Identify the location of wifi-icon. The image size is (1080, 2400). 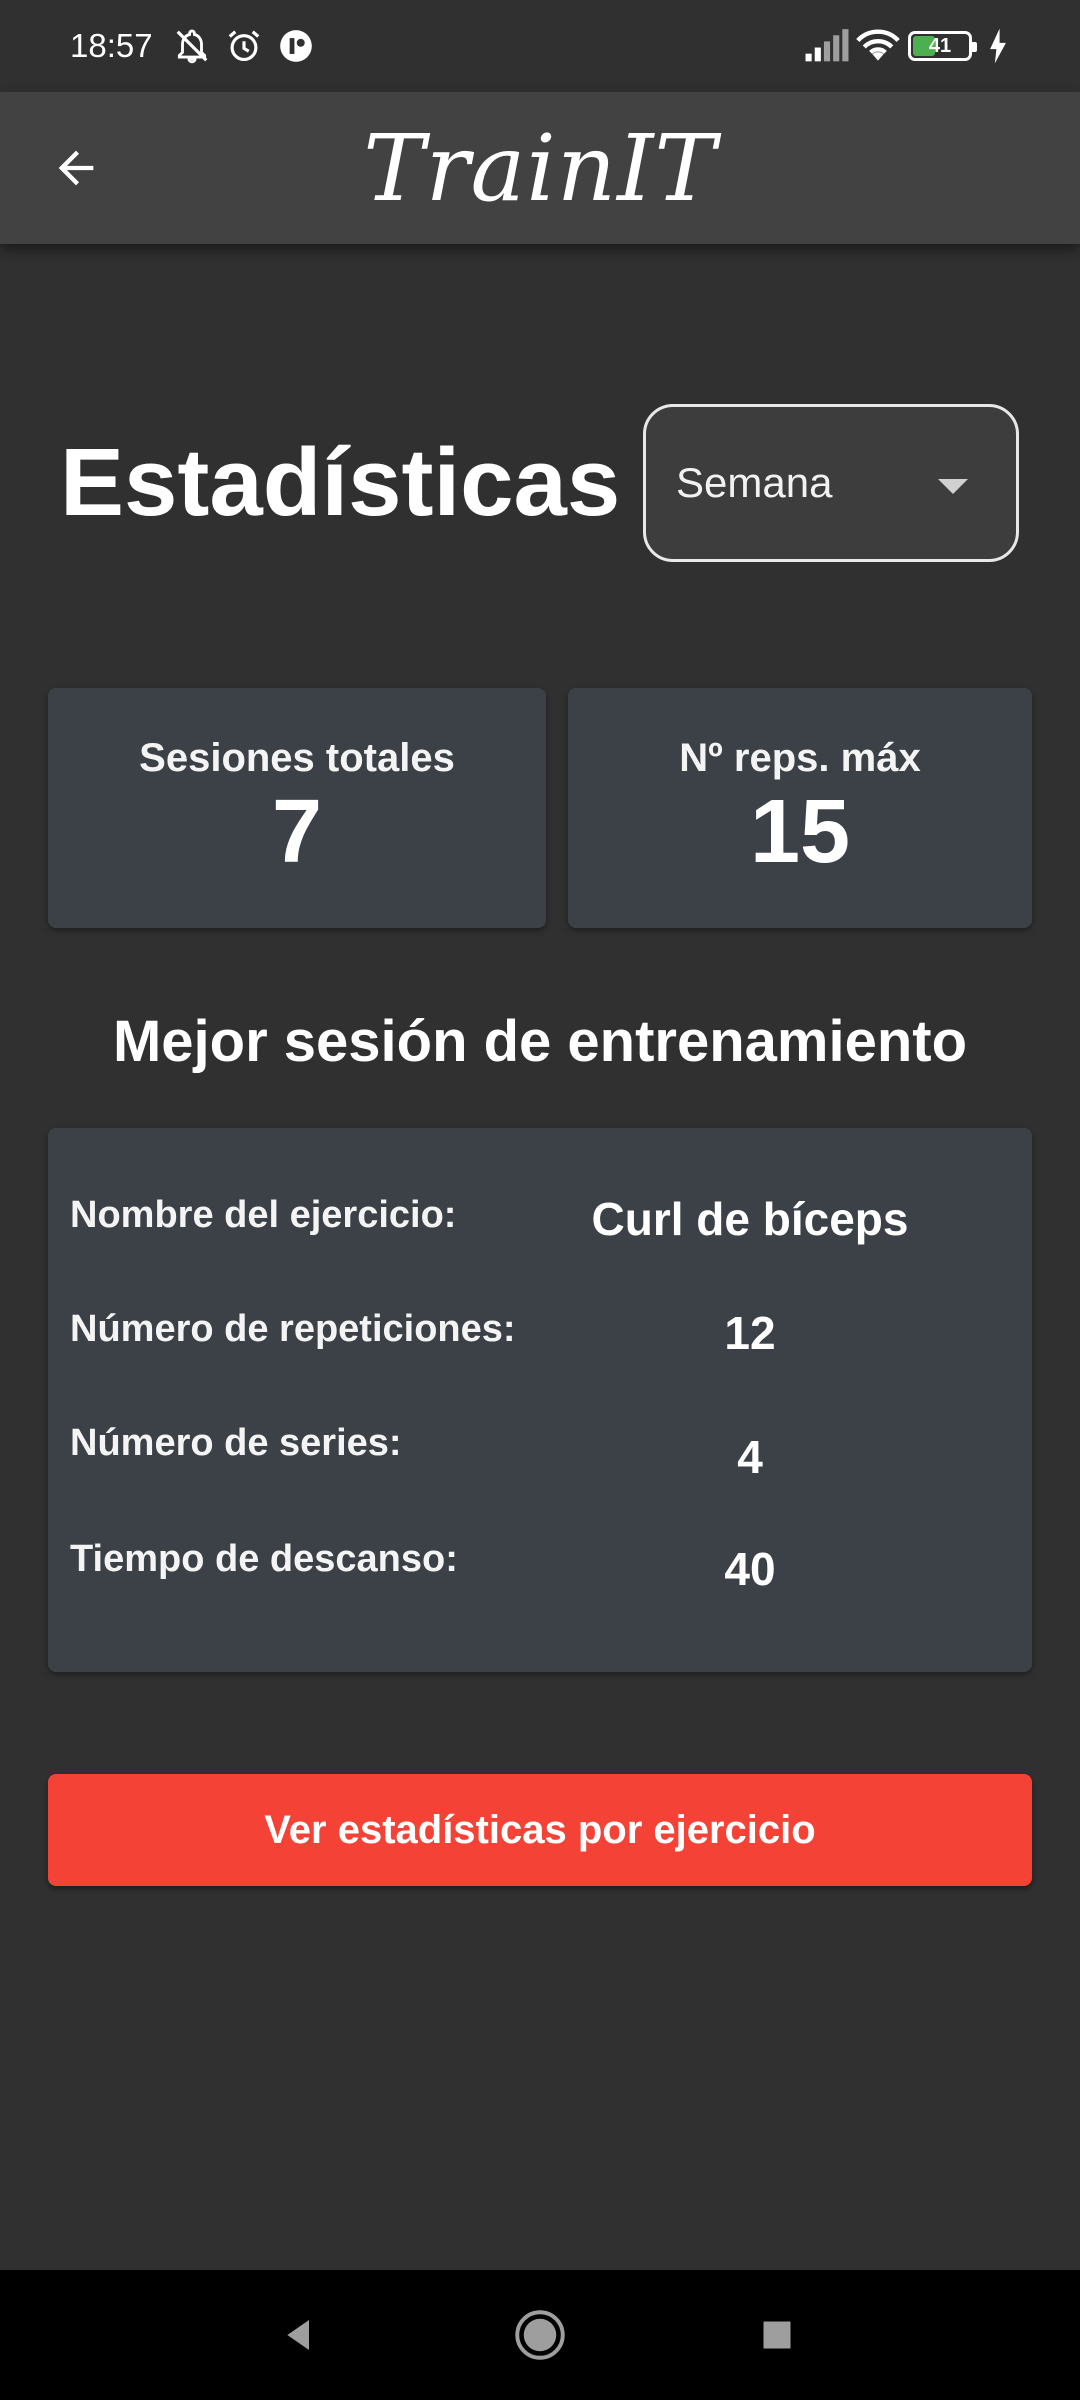
(878, 46).